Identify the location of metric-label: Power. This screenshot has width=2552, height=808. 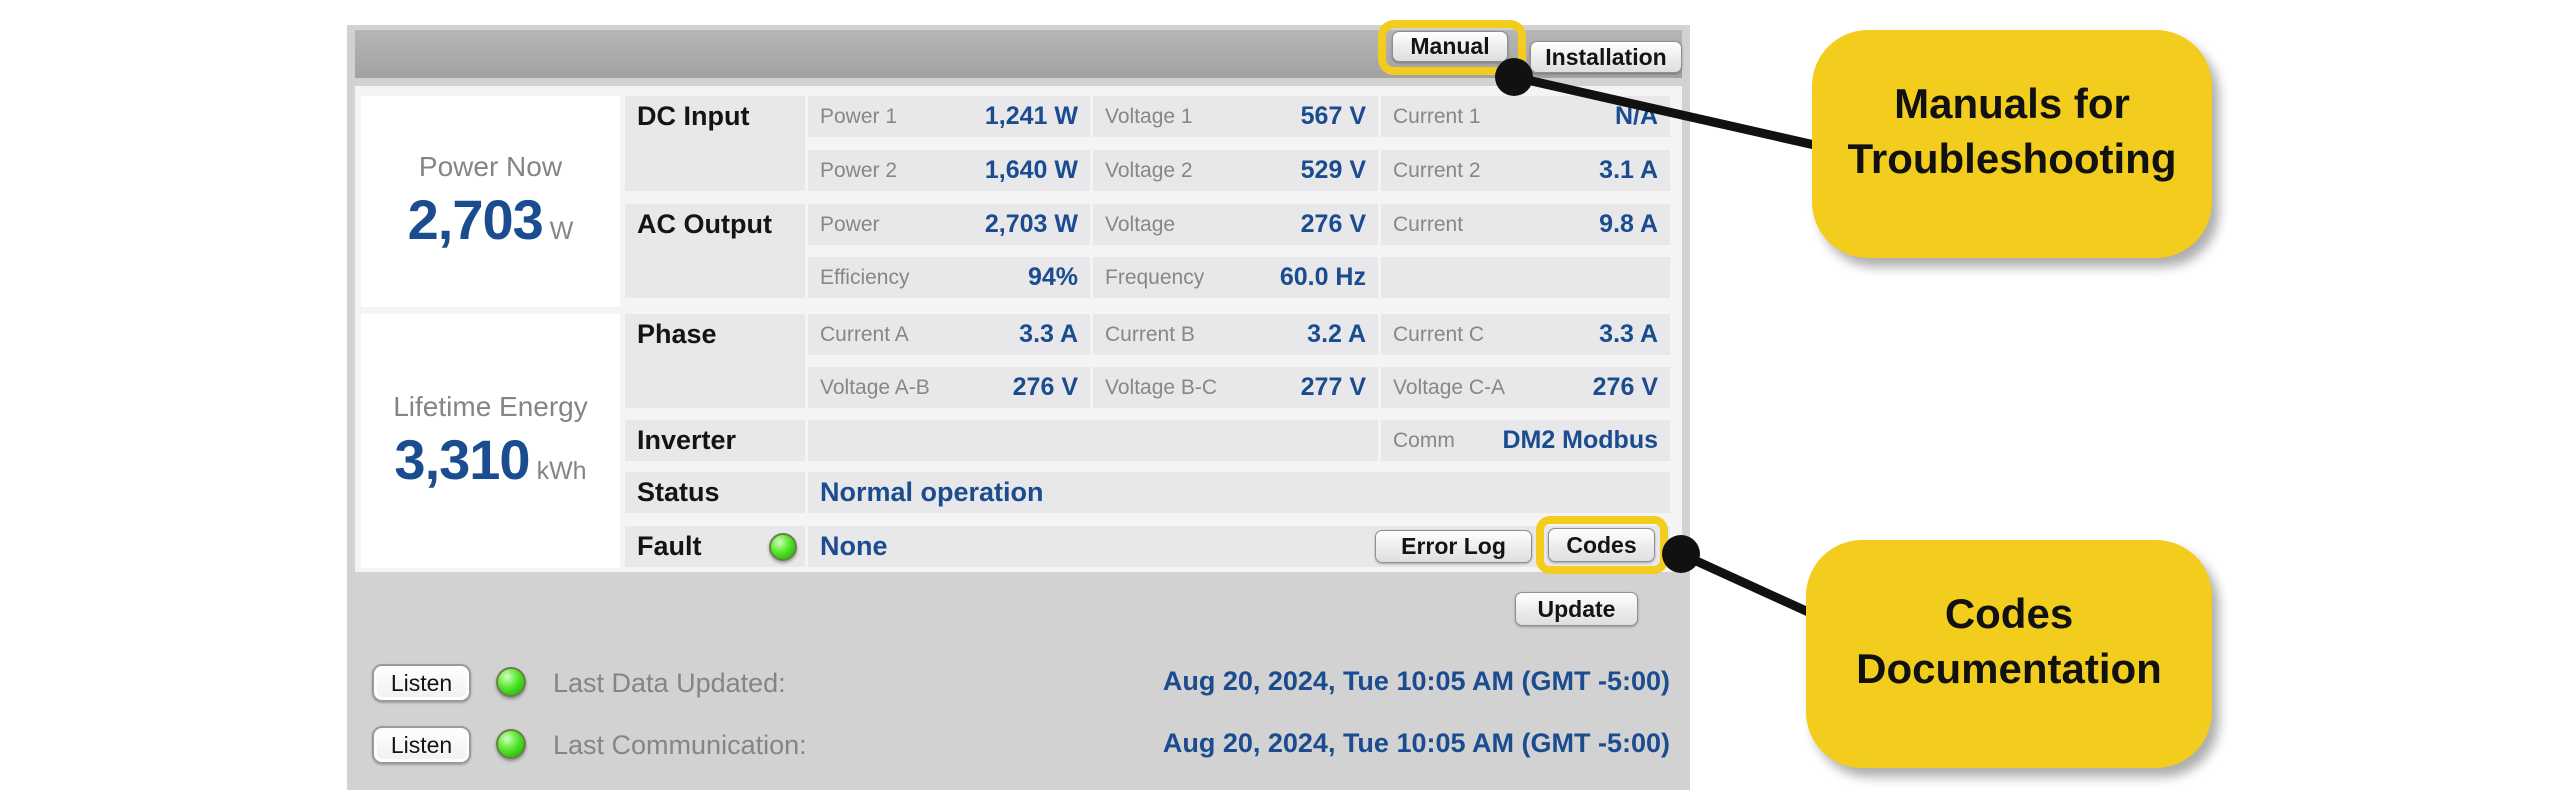
(850, 224).